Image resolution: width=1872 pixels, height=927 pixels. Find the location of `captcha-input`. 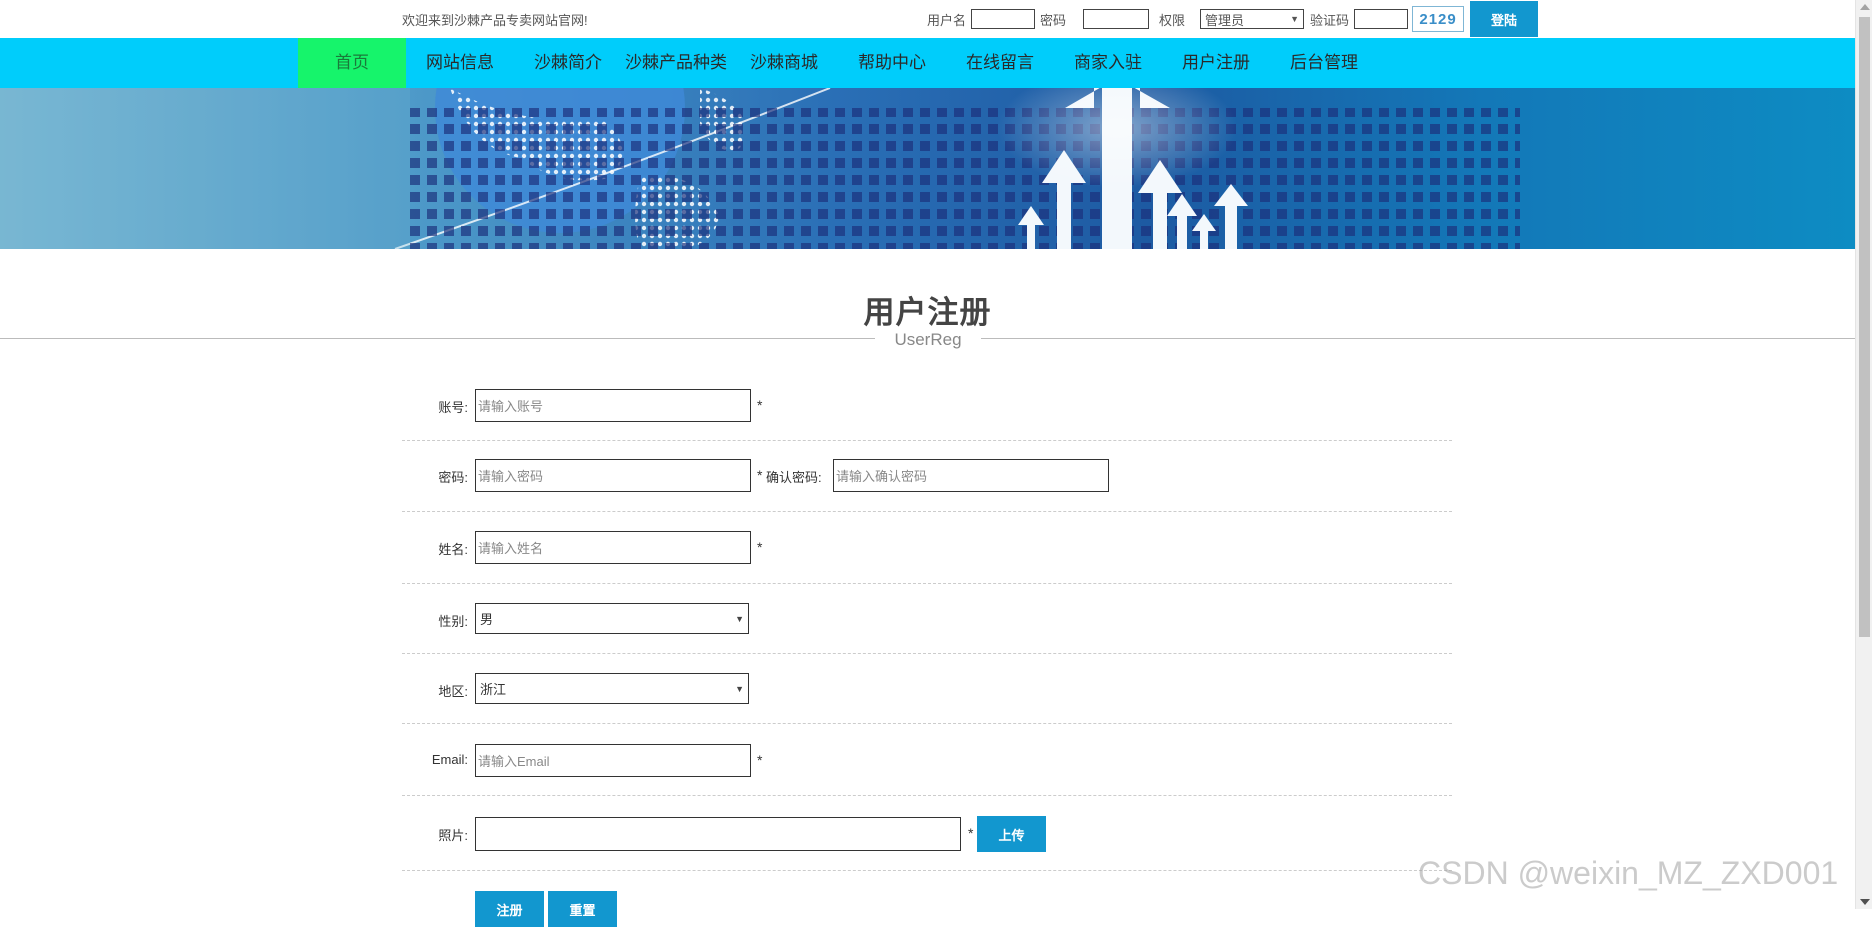

captcha-input is located at coordinates (1381, 19).